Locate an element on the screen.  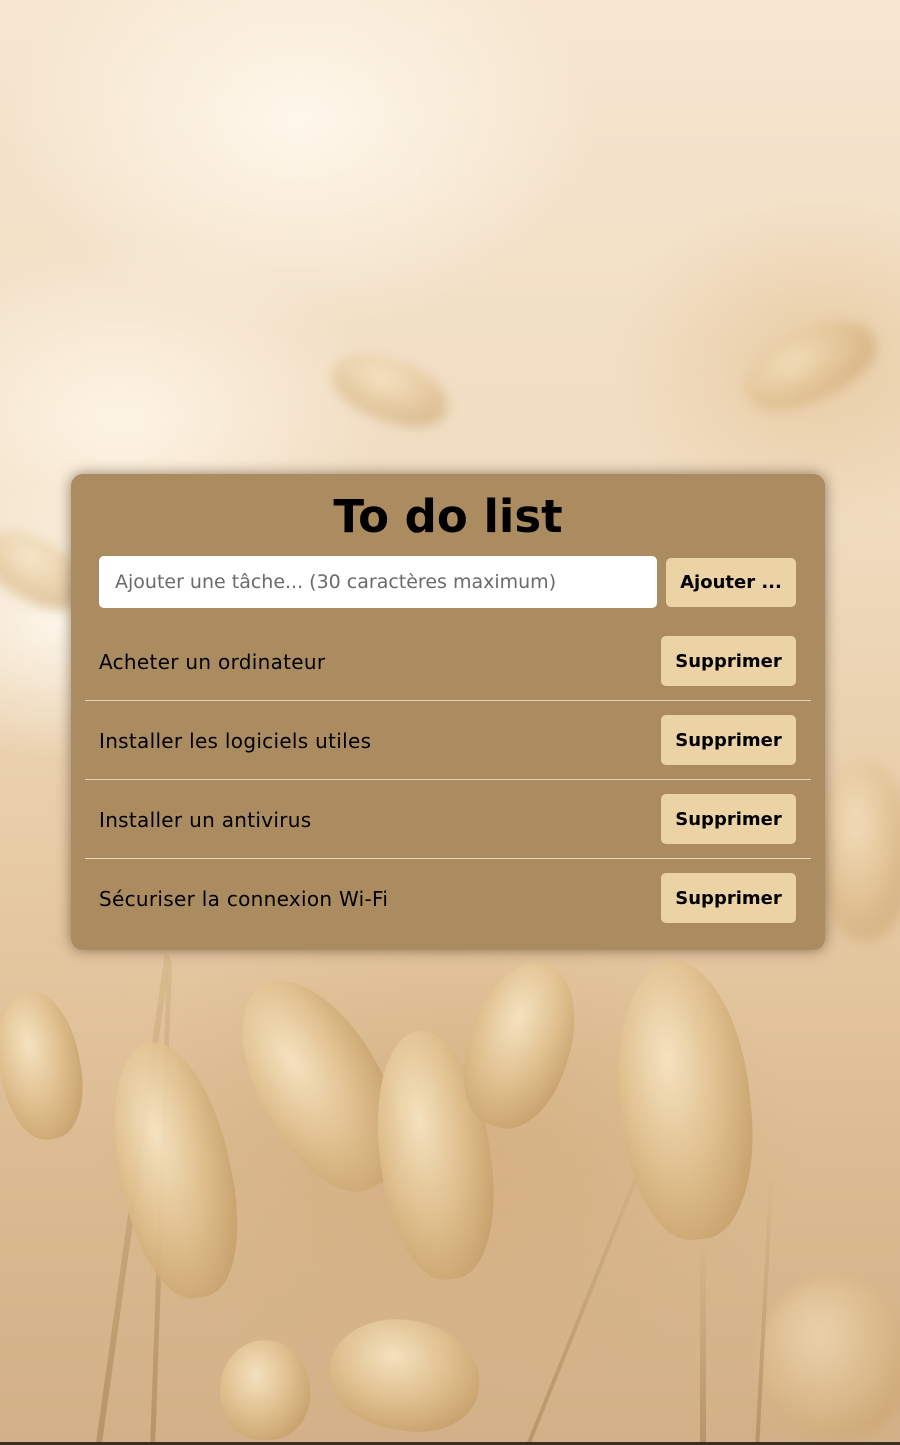
task-input is located at coordinates (378, 582).